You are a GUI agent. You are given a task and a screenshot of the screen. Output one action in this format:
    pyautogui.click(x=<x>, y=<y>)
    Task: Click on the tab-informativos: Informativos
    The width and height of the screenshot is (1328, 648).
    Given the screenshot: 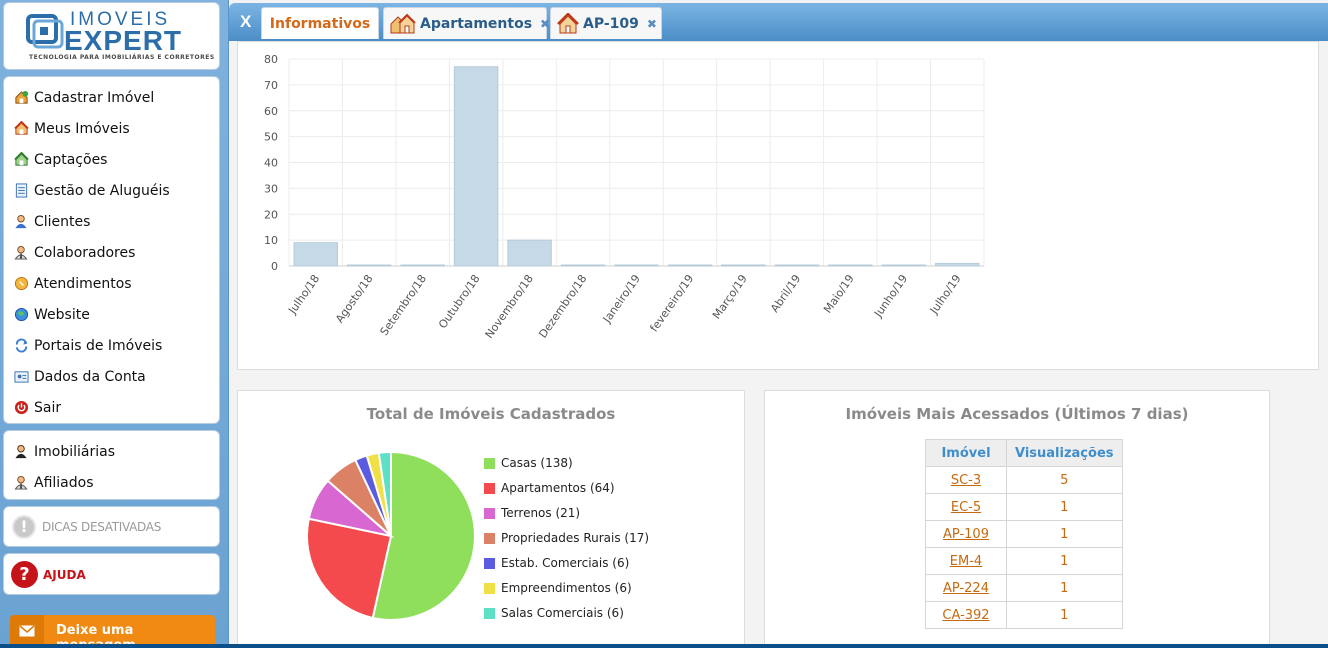 What is the action you would take?
    pyautogui.click(x=320, y=23)
    